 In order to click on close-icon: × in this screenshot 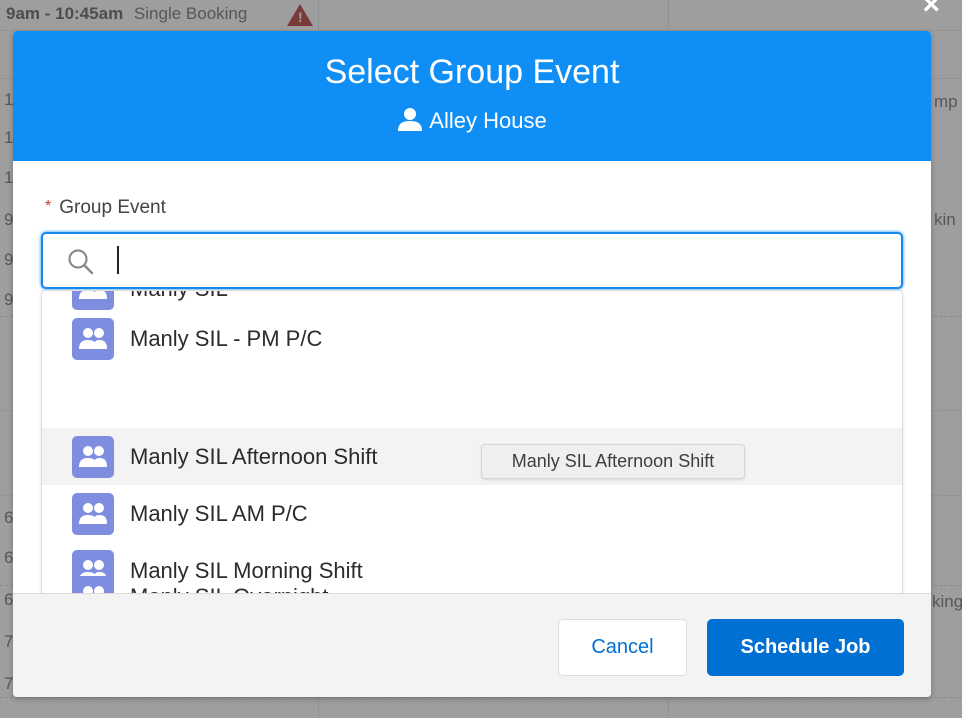, I will do `click(931, 11)`.